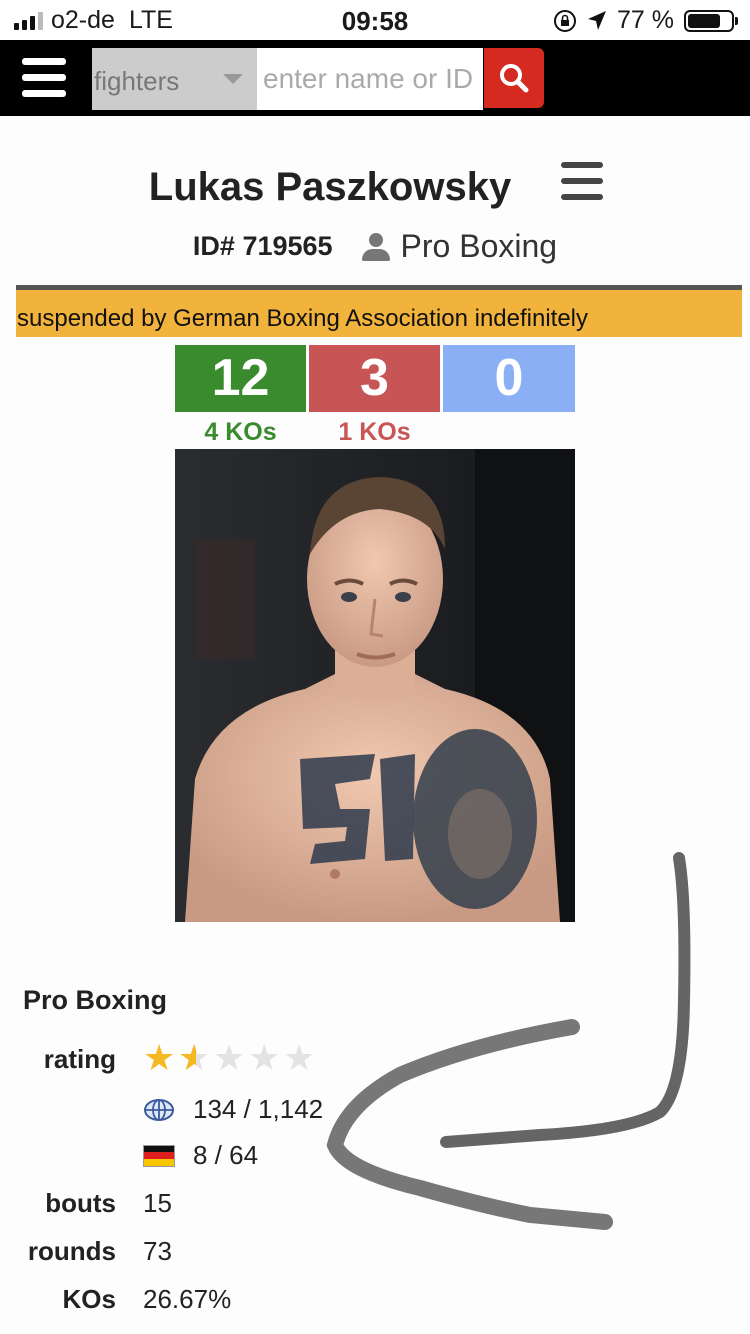 The height and width of the screenshot is (1334, 750). I want to click on search-button, so click(514, 78).